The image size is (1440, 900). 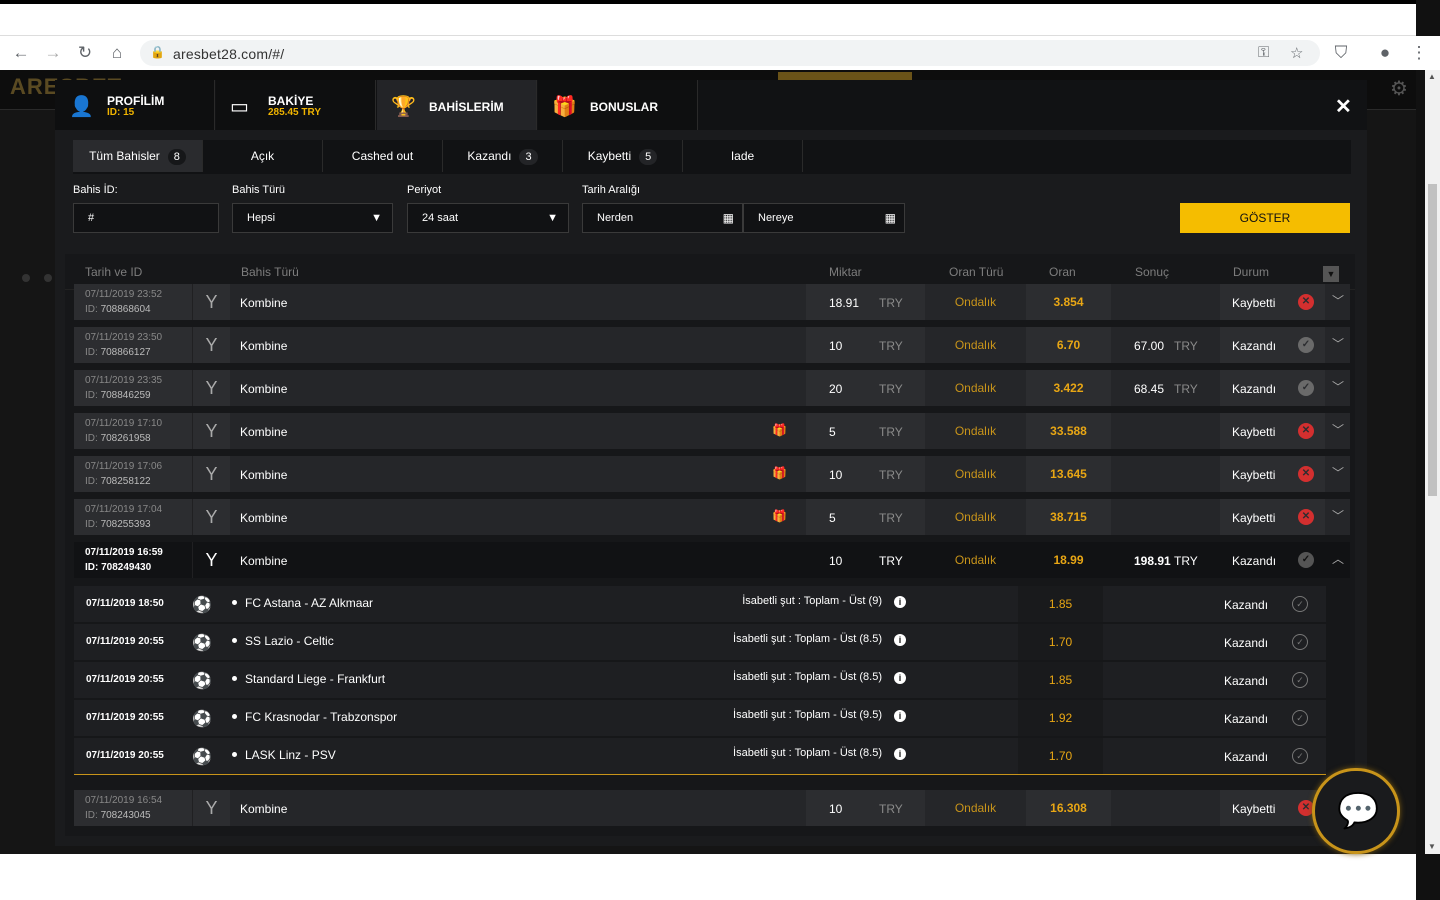 What do you see at coordinates (776, 218) in the screenshot?
I see `date-to-value: Nereye` at bounding box center [776, 218].